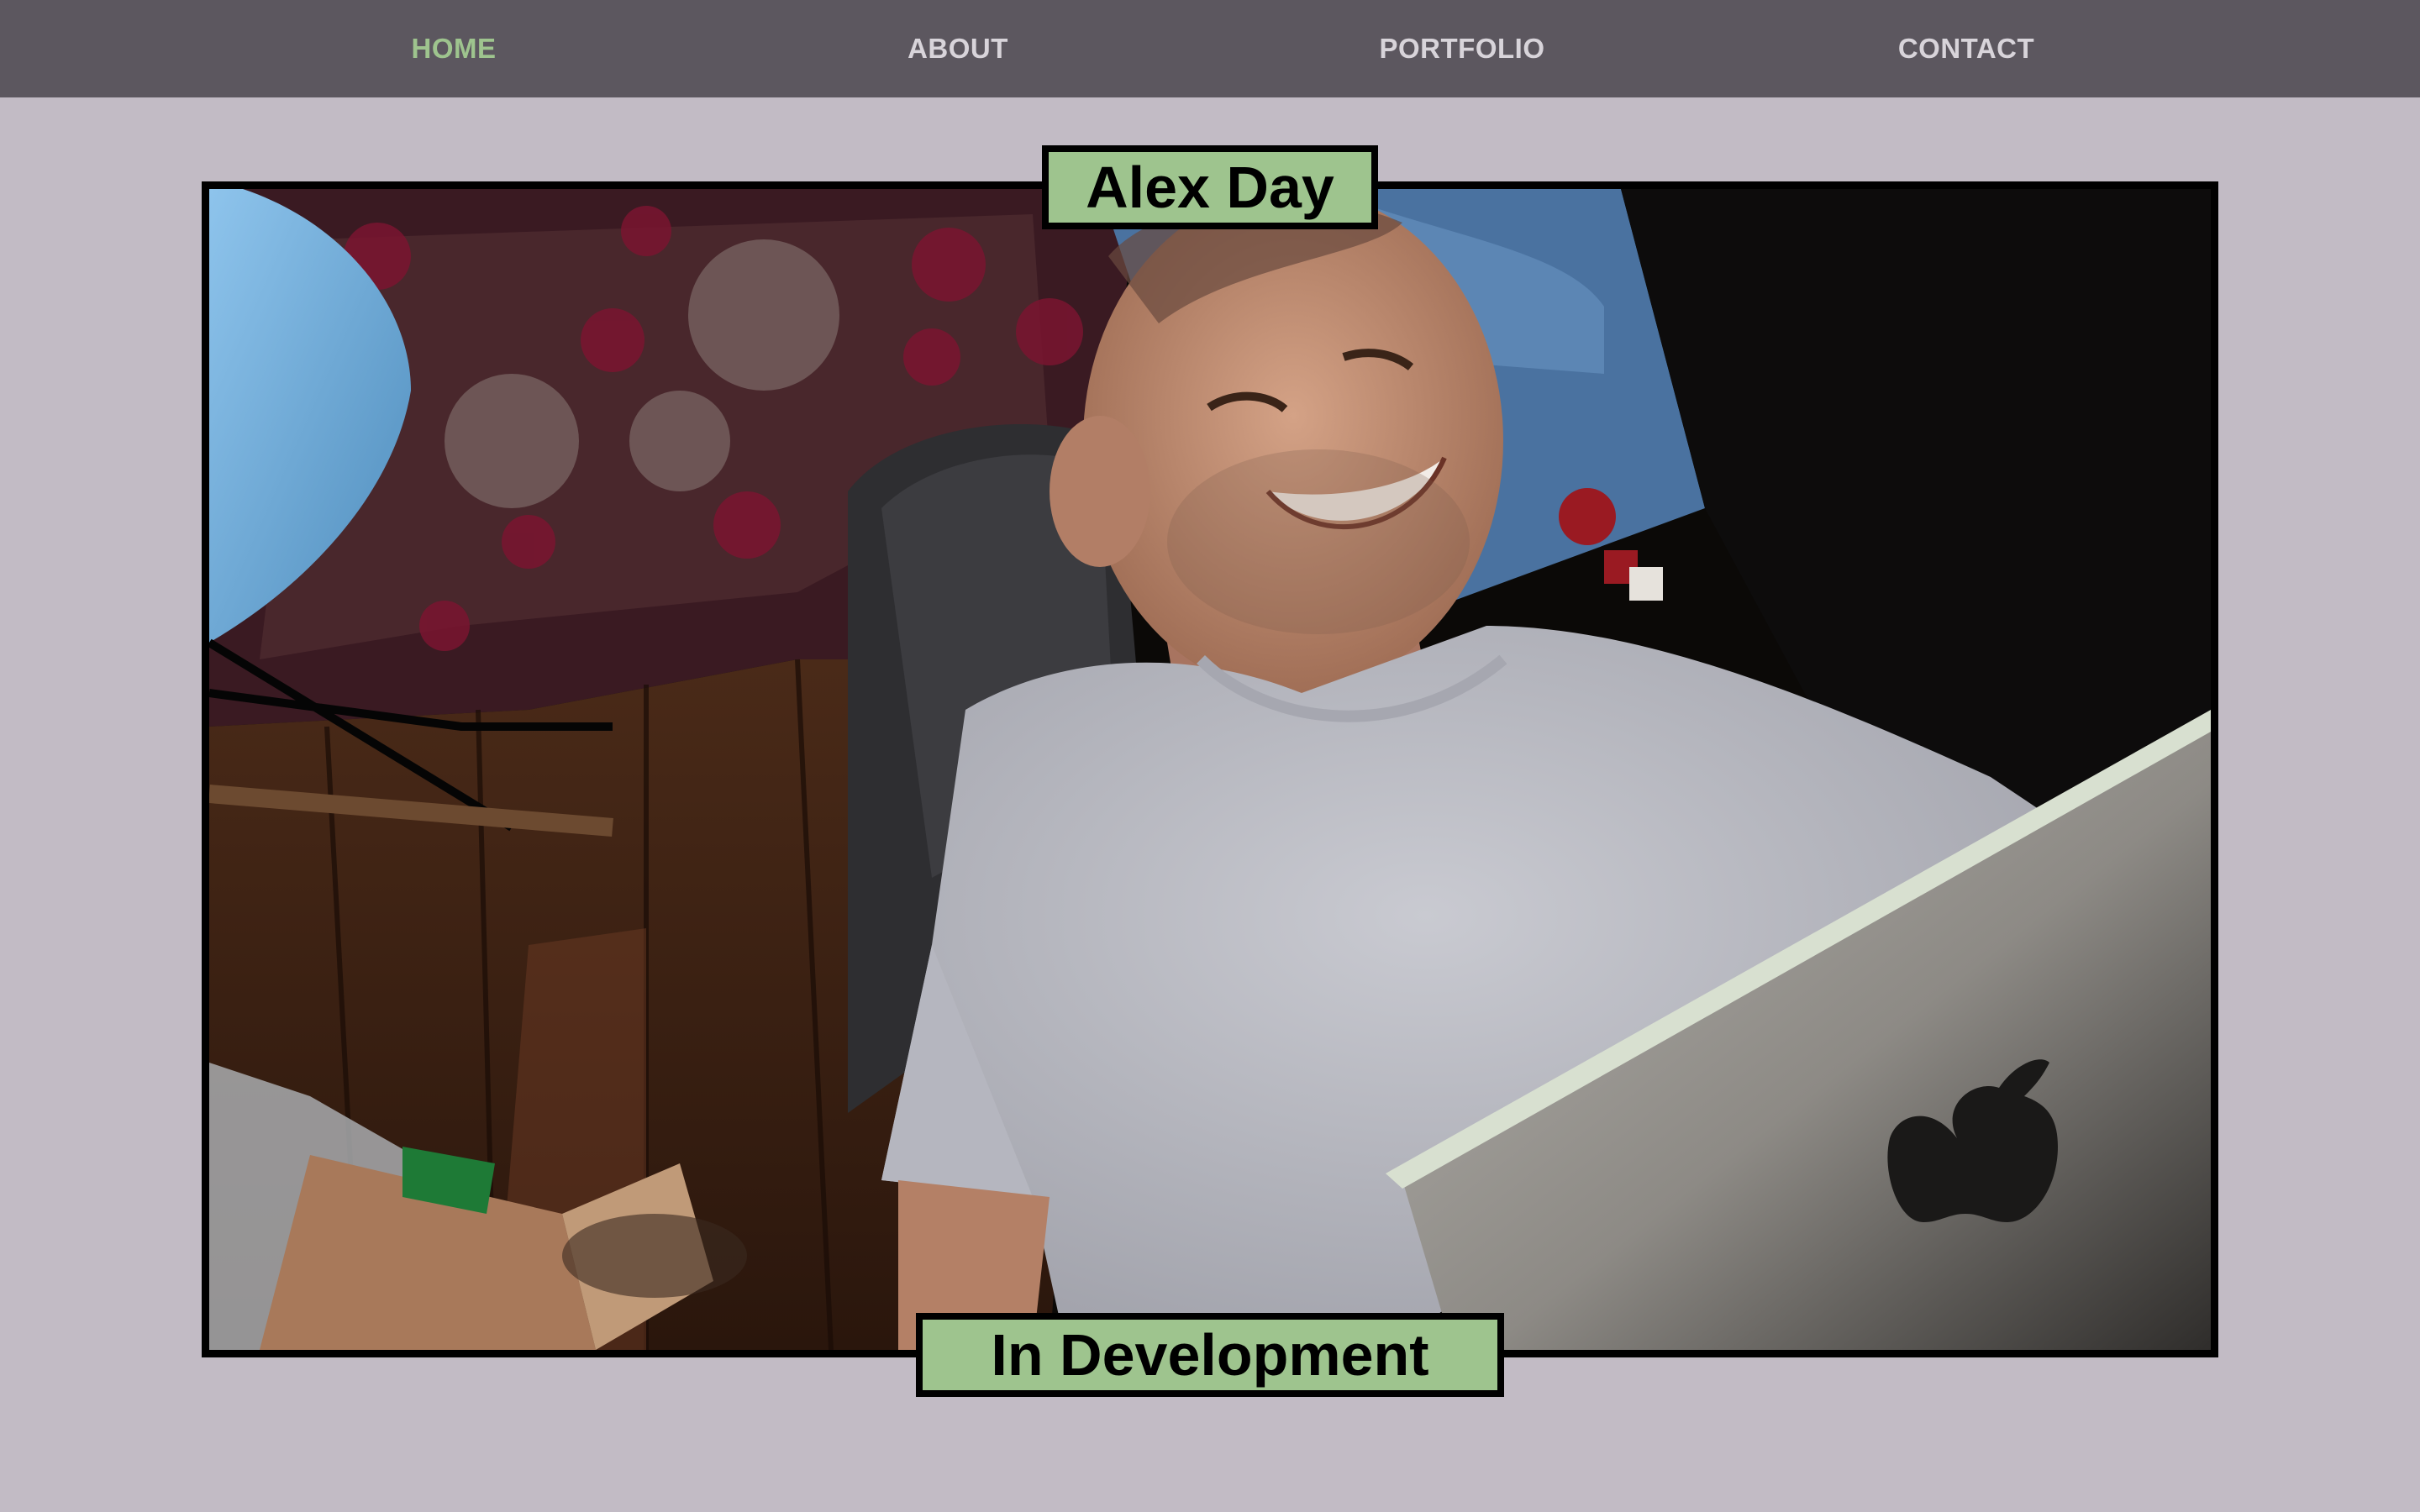  Describe the element at coordinates (1210, 48) in the screenshot. I see `top-navbar: HOME ABOUT PORTFOLIO CONTACT` at that location.